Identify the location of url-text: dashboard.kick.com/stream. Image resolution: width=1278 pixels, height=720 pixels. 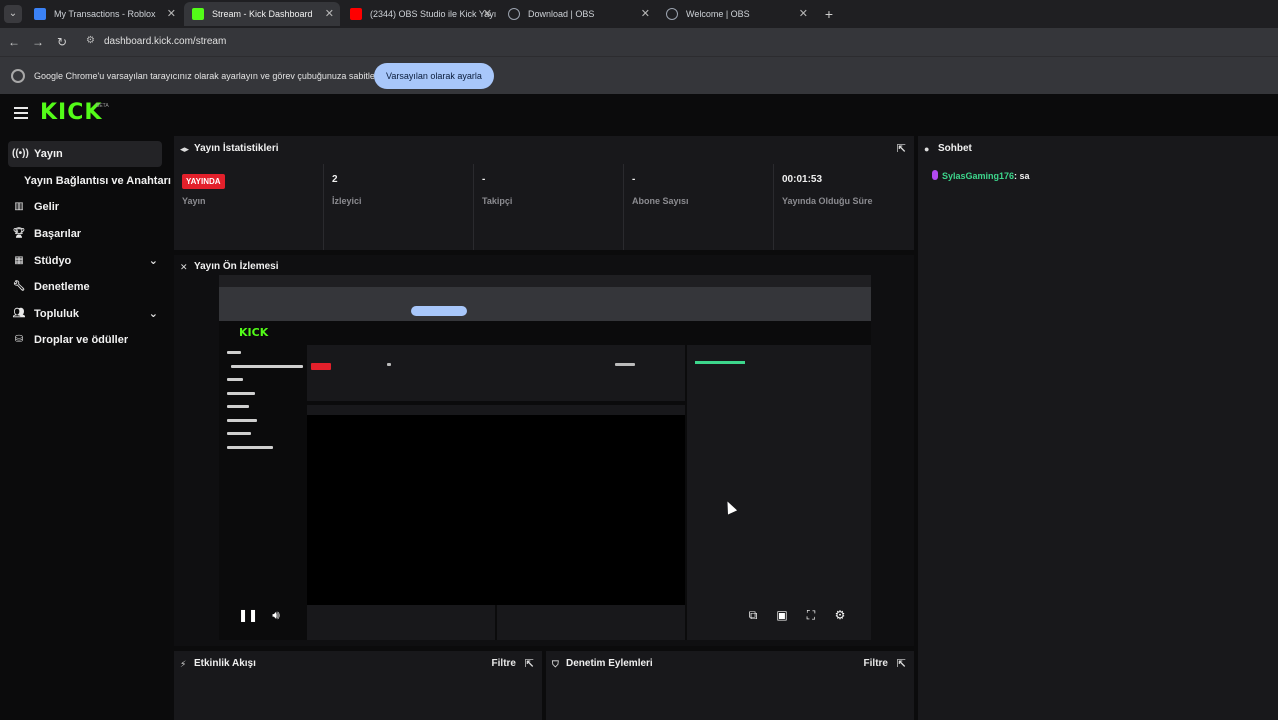
(165, 41).